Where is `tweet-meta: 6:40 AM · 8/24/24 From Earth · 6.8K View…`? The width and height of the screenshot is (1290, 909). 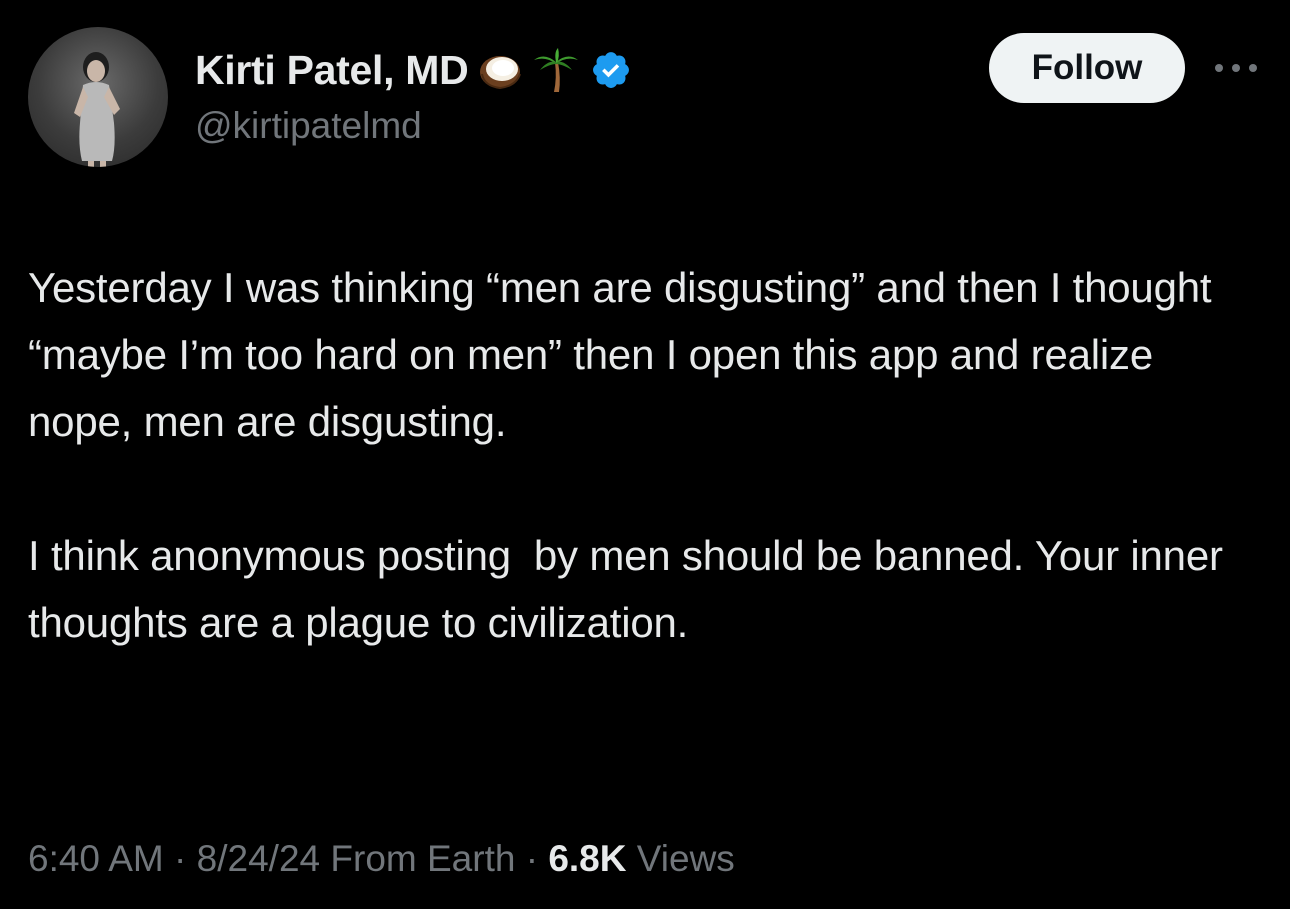 tweet-meta: 6:40 AM · 8/24/24 From Earth · 6.8K View… is located at coordinates (381, 859).